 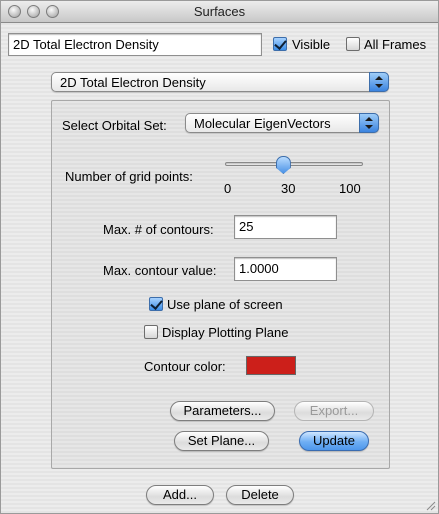 What do you see at coordinates (158, 229) in the screenshot?
I see `max-contours-label: Max. # of contours:` at bounding box center [158, 229].